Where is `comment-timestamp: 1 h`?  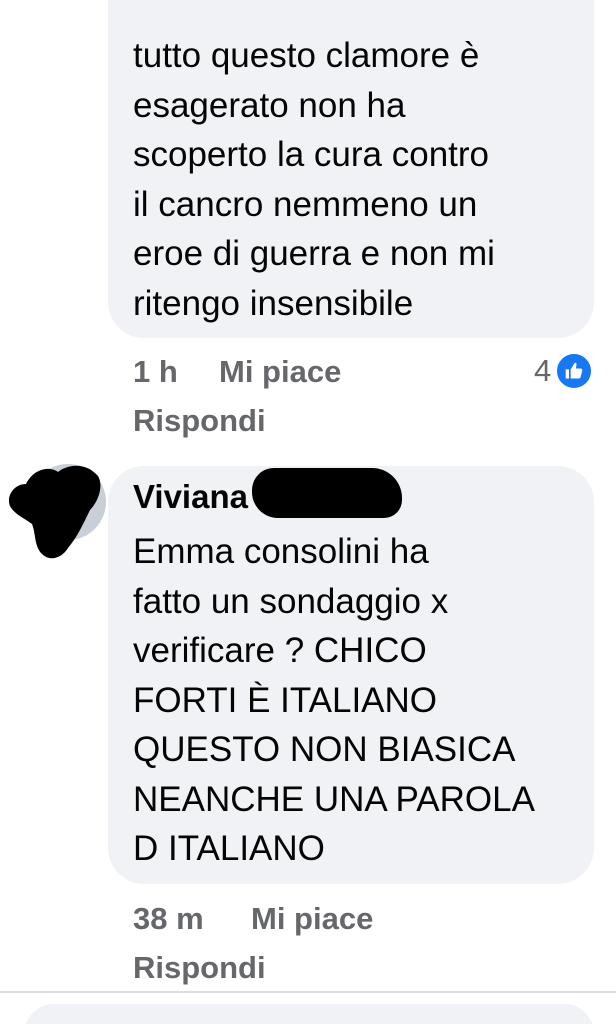 comment-timestamp: 1 h is located at coordinates (155, 372).